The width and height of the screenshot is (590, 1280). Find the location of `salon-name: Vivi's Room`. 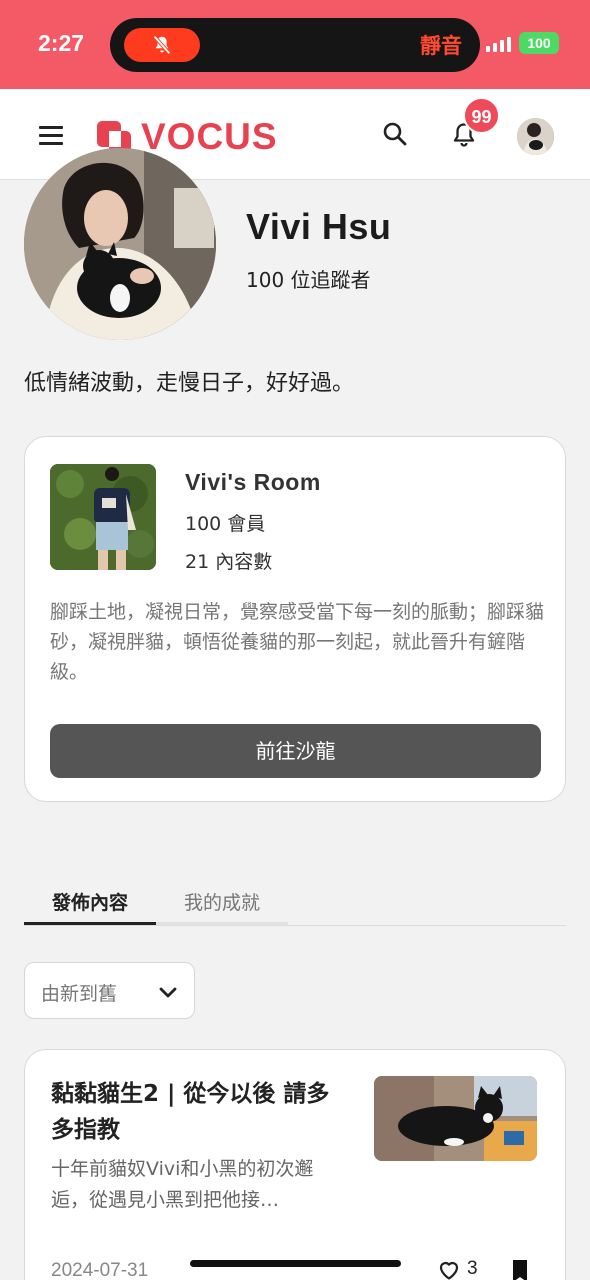

salon-name: Vivi's Room is located at coordinates (253, 482).